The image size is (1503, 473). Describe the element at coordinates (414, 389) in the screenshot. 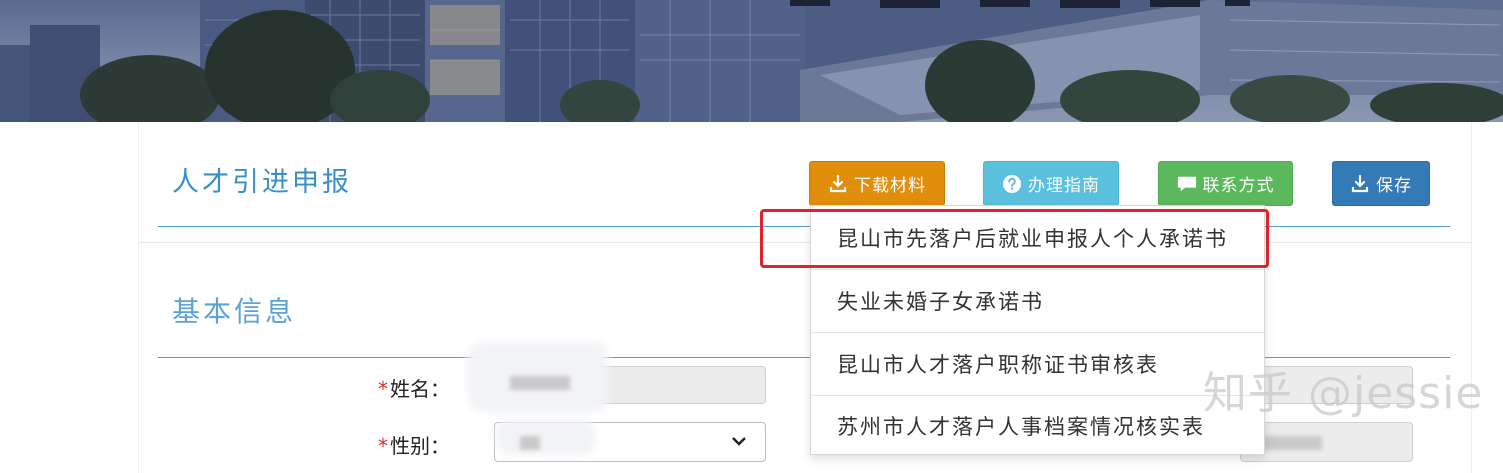

I see `name-label: * 姓名：` at that location.